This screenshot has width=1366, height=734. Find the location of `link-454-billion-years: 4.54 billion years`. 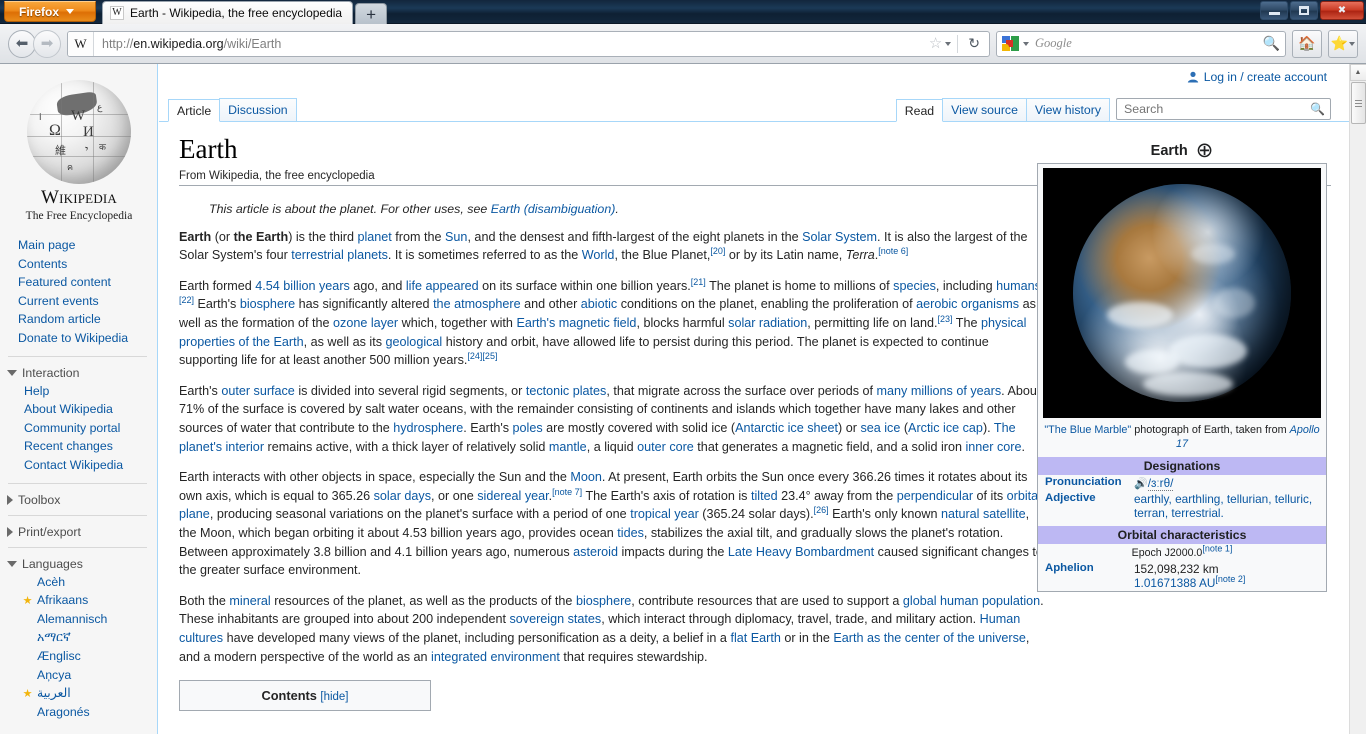

link-454-billion-years: 4.54 billion years is located at coordinates (302, 286).